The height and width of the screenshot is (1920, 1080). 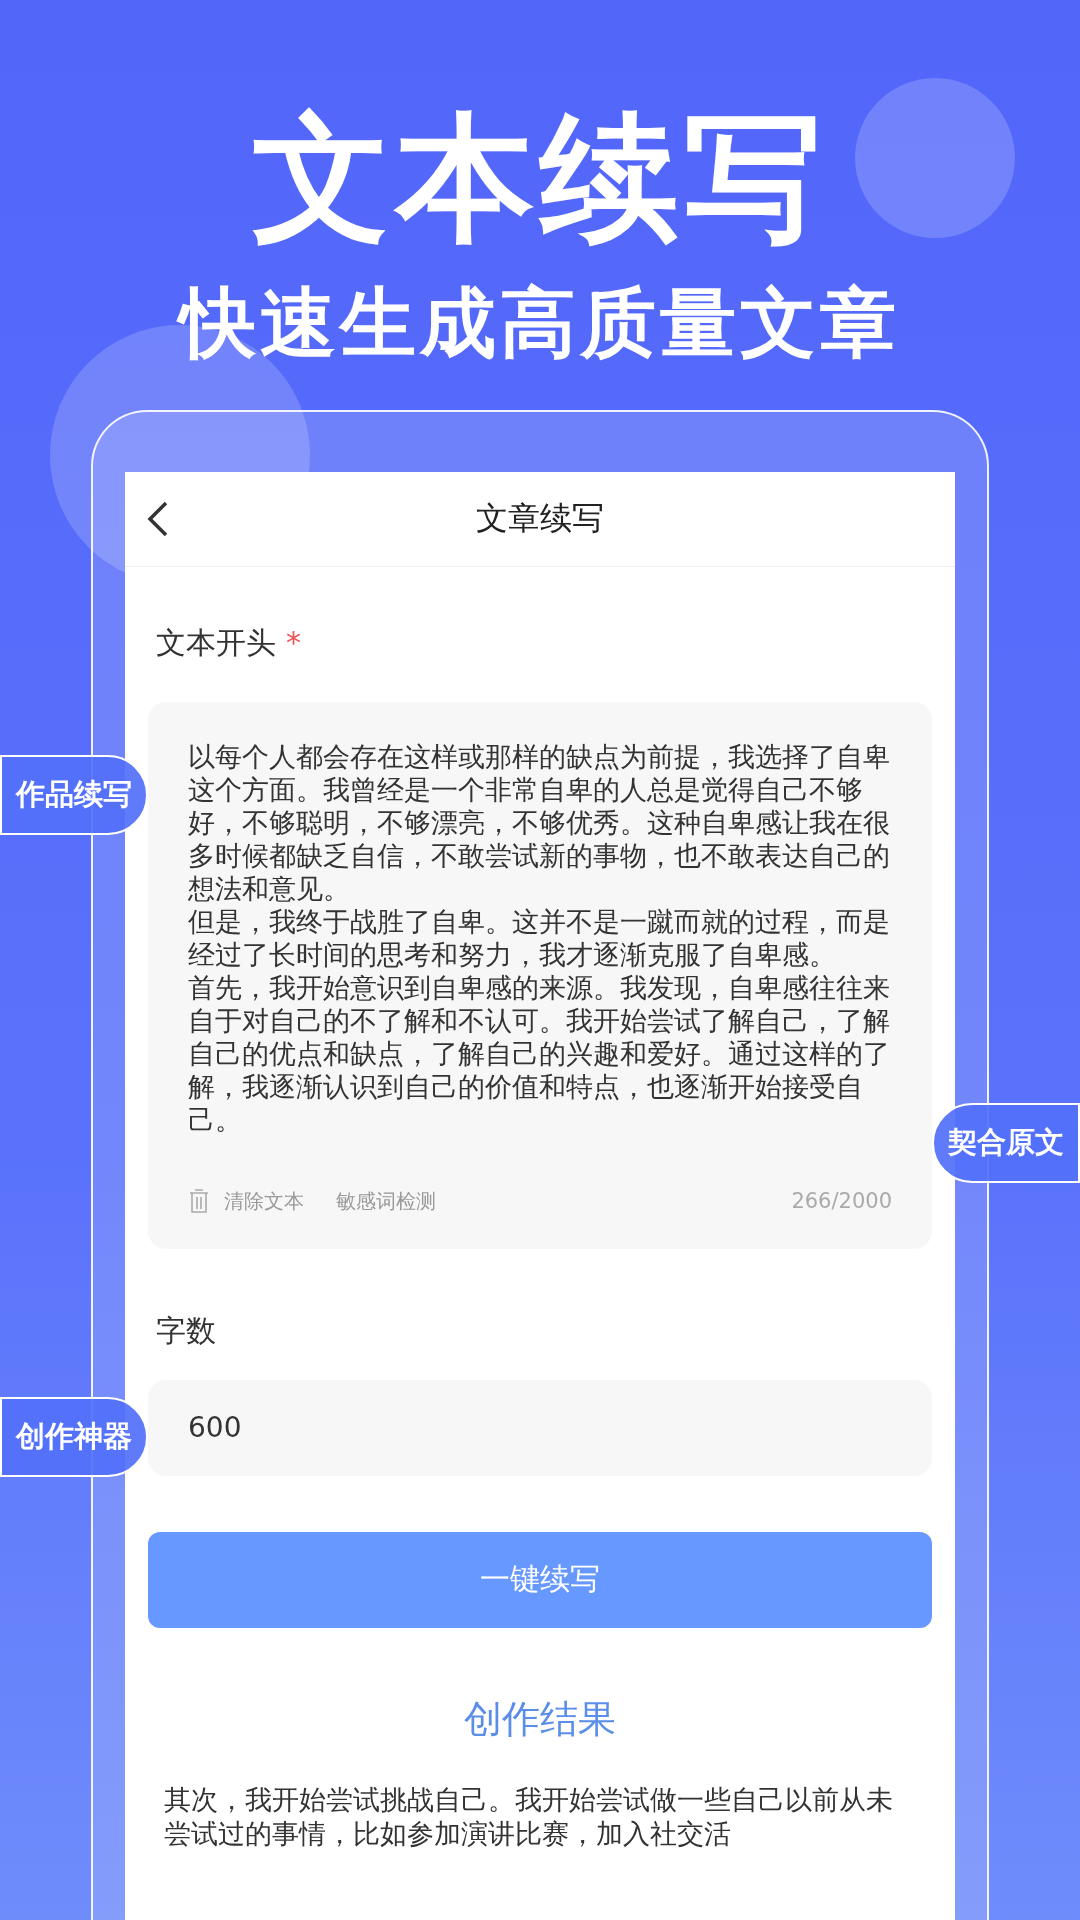 What do you see at coordinates (528, 1816) in the screenshot?
I see `result-text: 其次，我开始尝试挑战自己。我开始尝试做一些自己以前从未尝试过的事情，比如参加演讲比赛，加入社交活` at bounding box center [528, 1816].